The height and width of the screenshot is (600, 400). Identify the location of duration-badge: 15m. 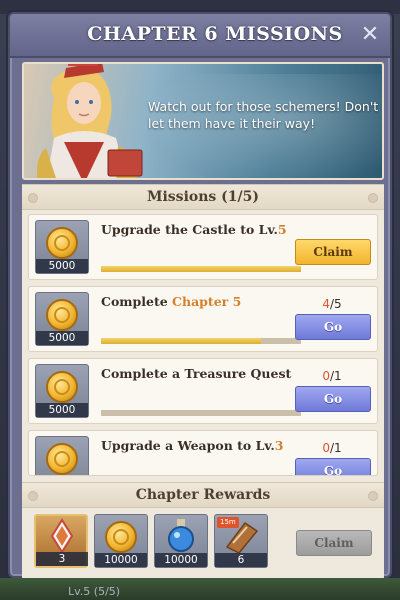
(228, 522).